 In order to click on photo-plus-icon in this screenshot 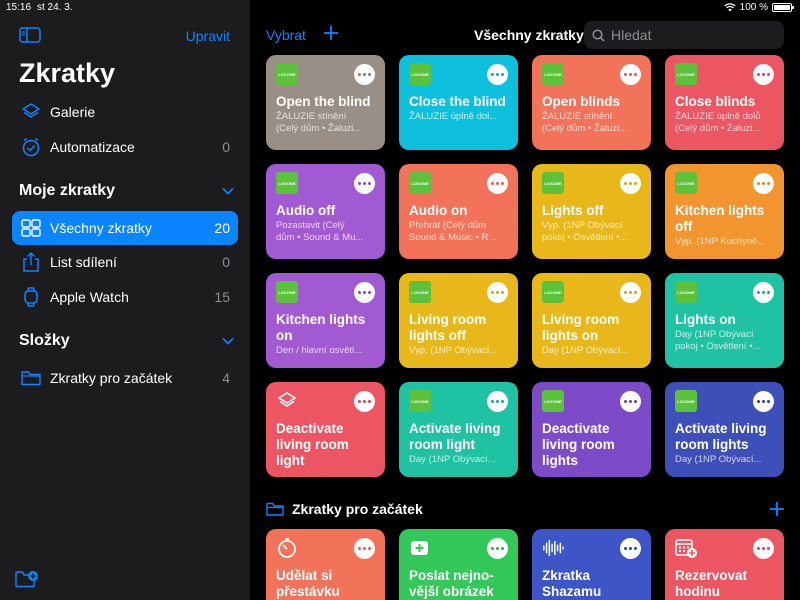, I will do `click(420, 548)`.